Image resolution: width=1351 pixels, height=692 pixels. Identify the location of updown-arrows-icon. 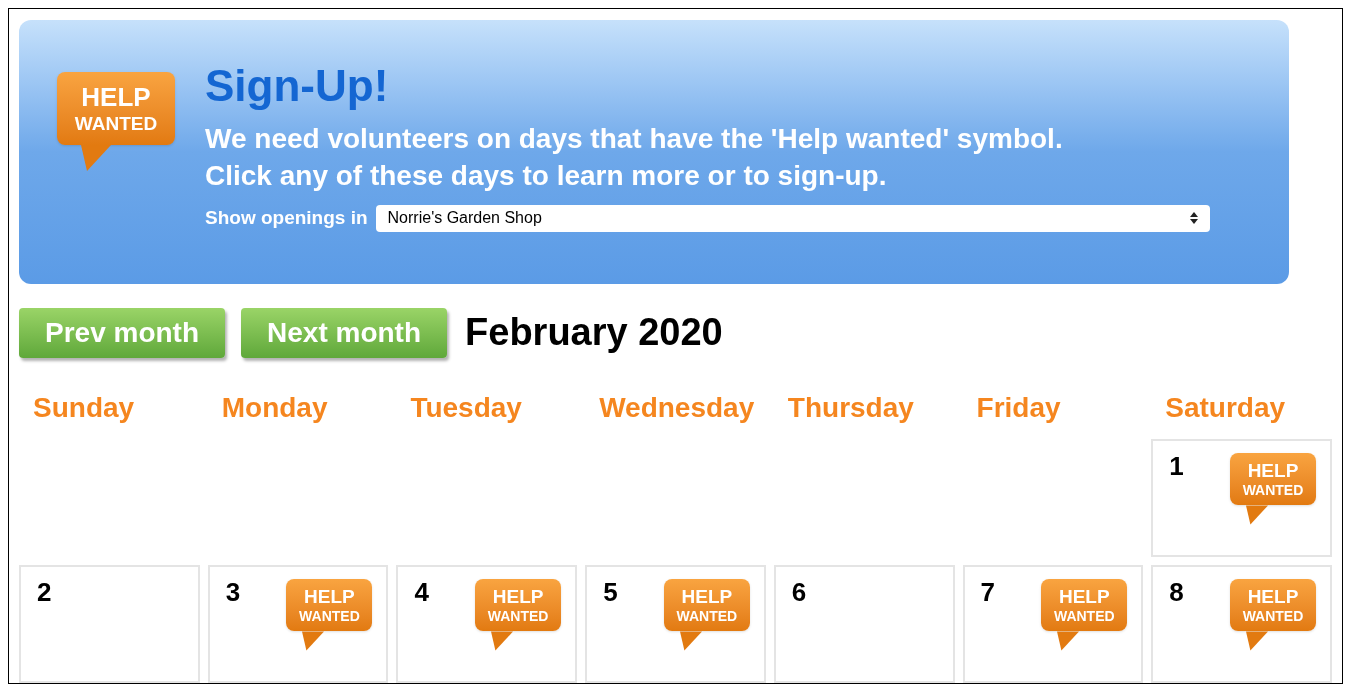
(1193, 218).